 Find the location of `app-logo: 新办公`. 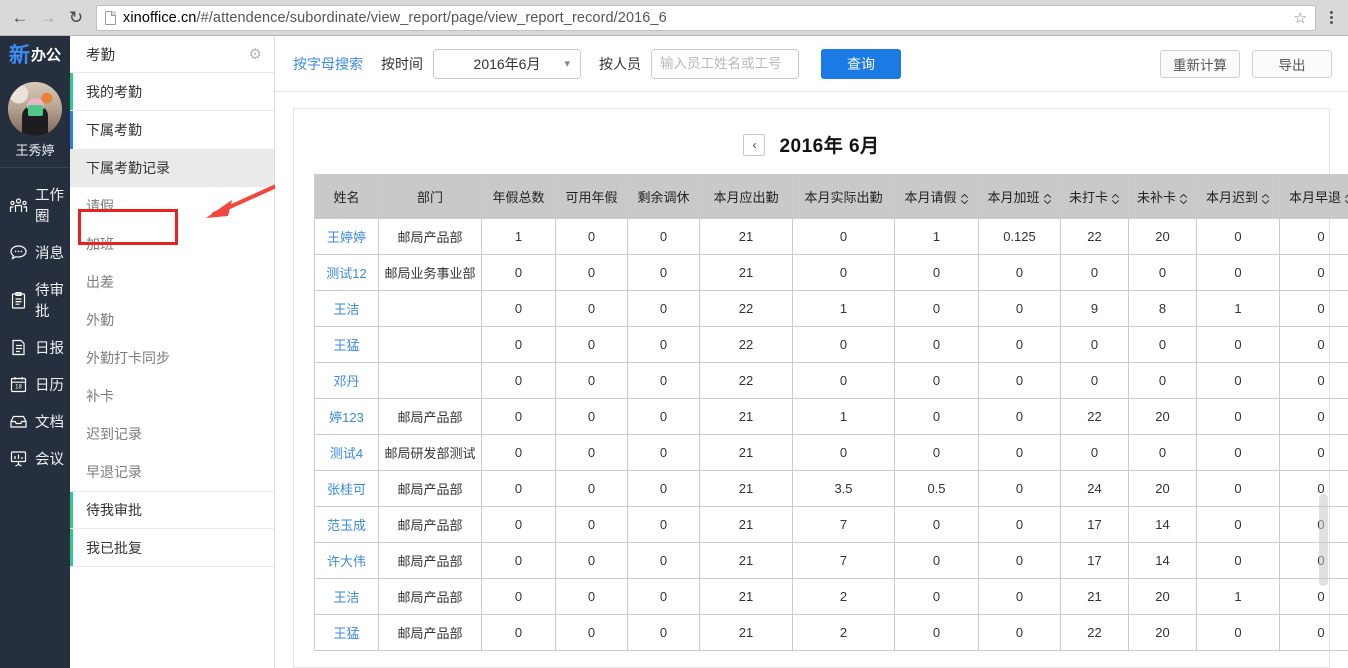

app-logo: 新办公 is located at coordinates (35, 54).